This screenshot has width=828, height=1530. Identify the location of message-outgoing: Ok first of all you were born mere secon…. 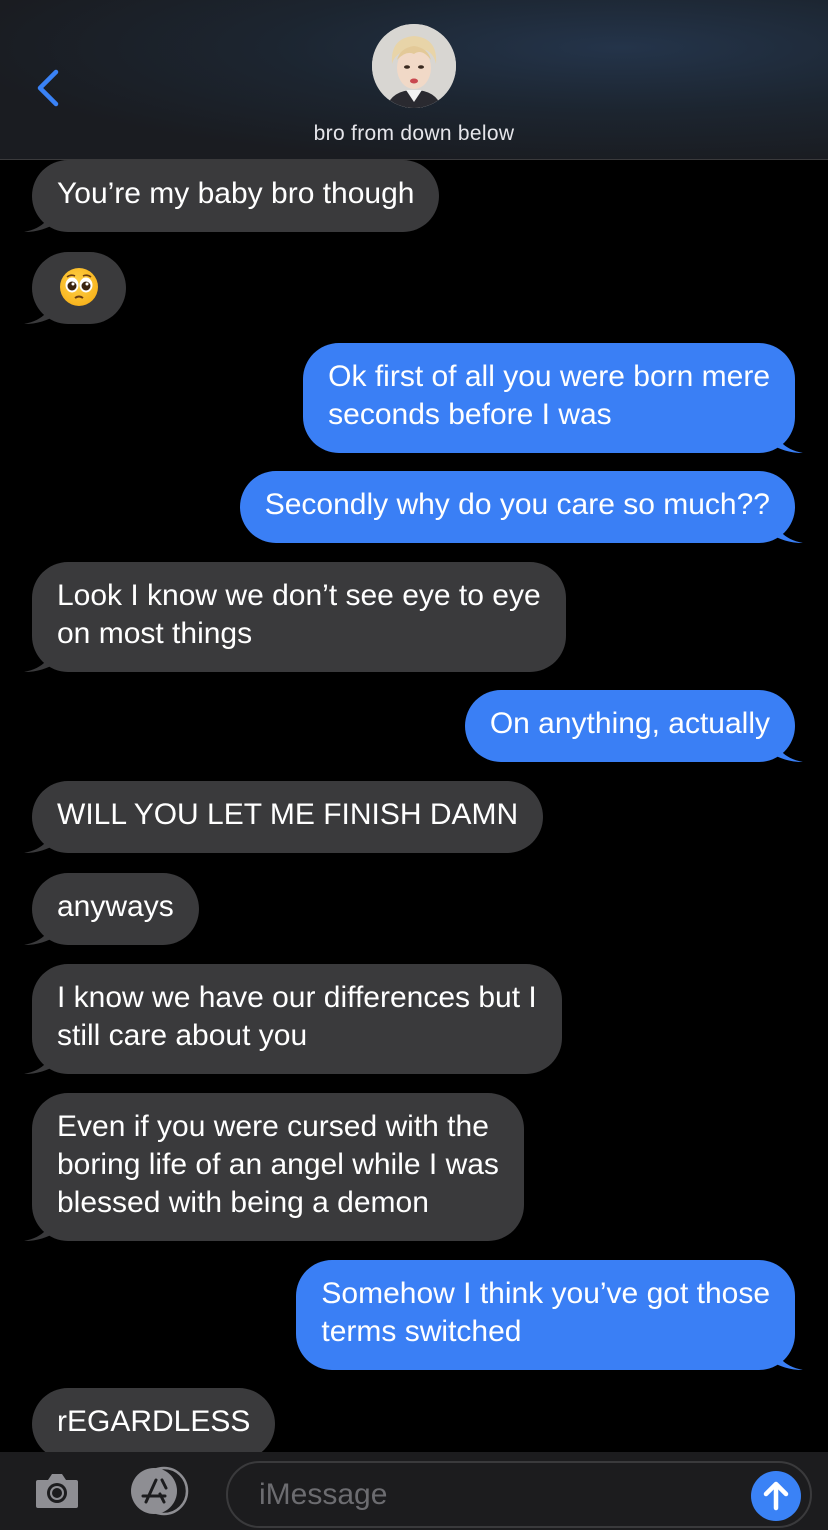
(553, 398).